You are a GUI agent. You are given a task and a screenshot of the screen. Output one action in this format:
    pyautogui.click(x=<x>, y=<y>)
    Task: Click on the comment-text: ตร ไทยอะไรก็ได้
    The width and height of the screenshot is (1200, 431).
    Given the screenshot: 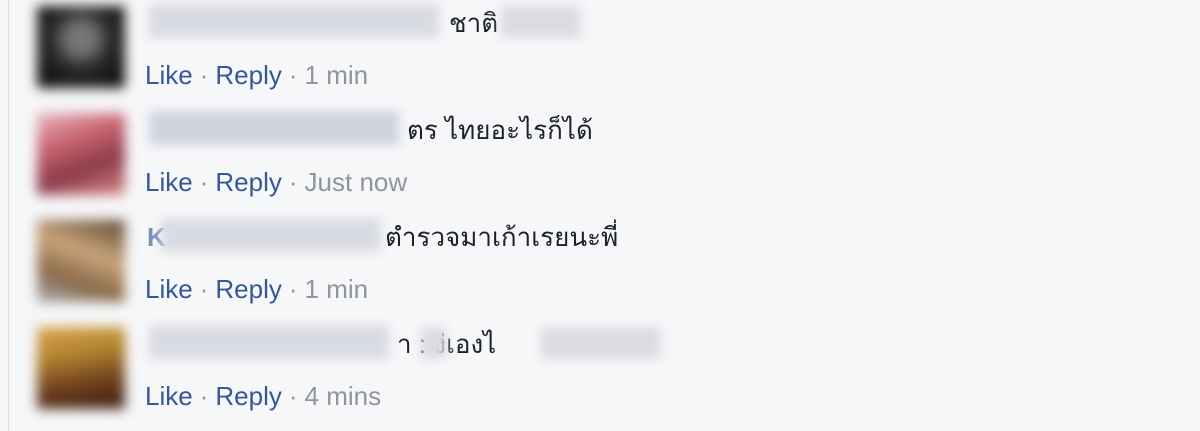 What is the action you would take?
    pyautogui.click(x=500, y=130)
    